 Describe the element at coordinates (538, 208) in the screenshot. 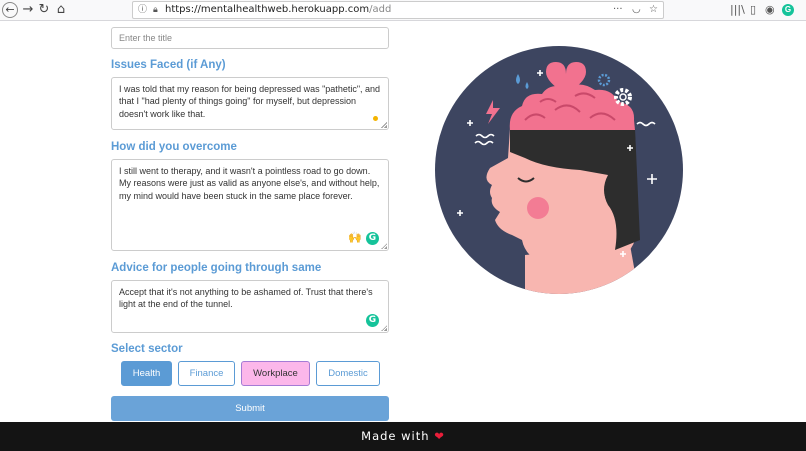

I see `cheek-blush` at that location.